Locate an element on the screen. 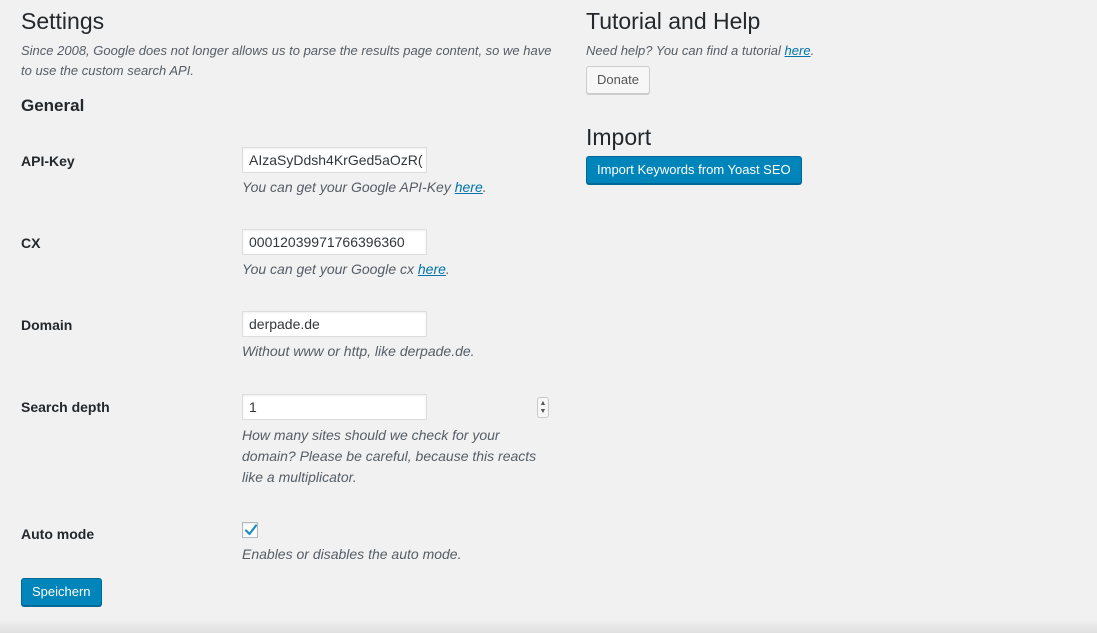 The image size is (1097, 633). auto-mode-hint: Enables or disables the auto mode. is located at coordinates (352, 554).